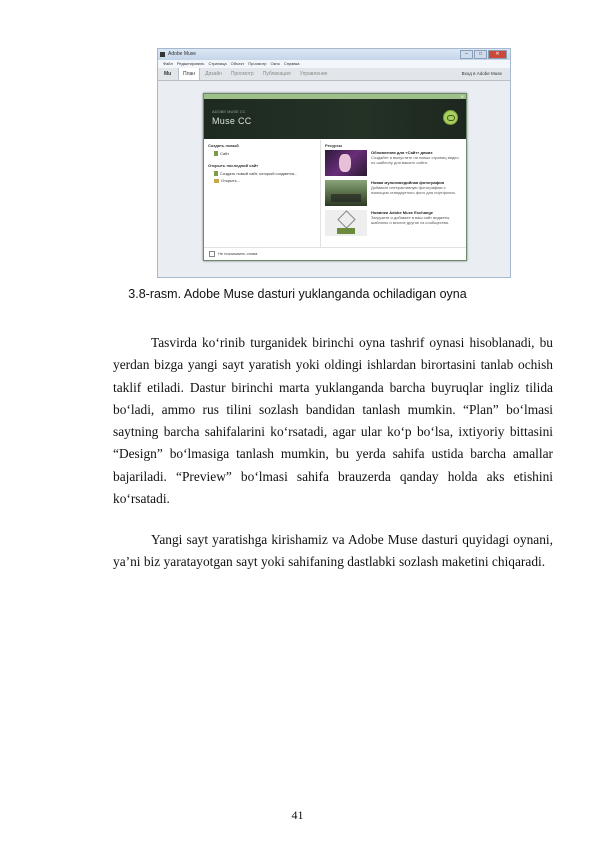  I want to click on minimize-button: –, so click(466, 54).